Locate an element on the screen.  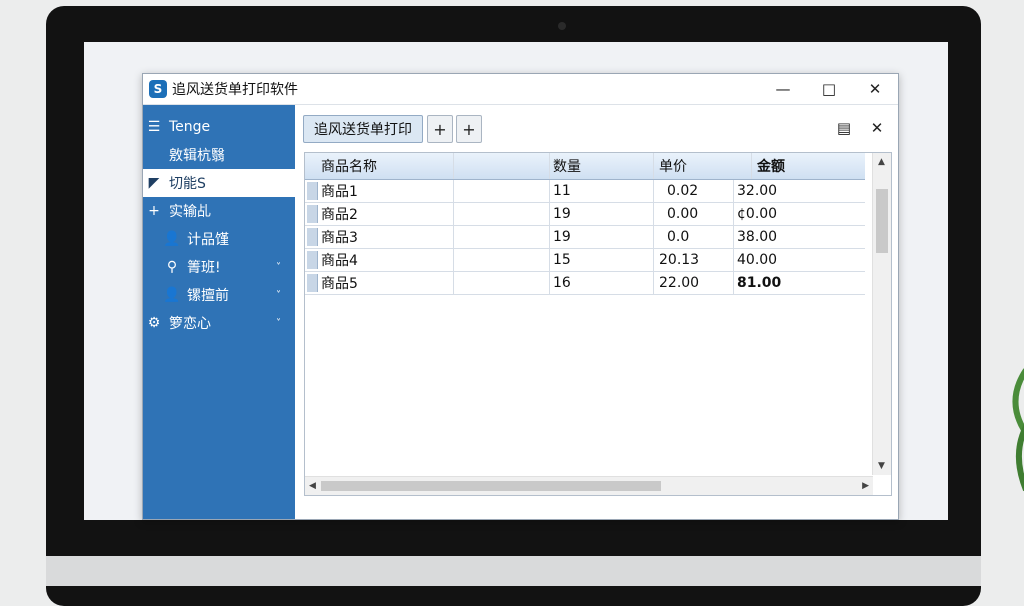
header-amount: 金额 is located at coordinates (771, 166).